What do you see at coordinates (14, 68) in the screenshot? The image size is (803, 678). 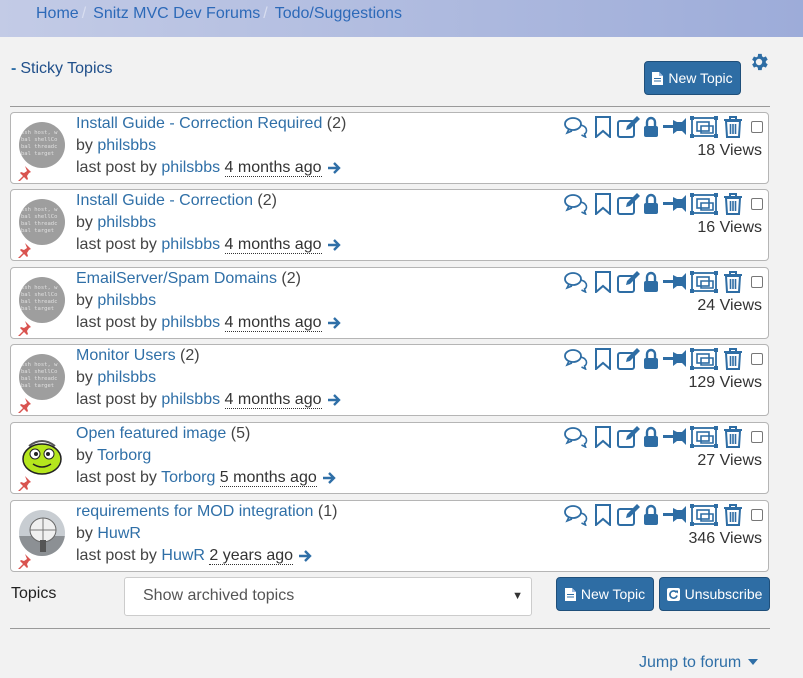 I see `collapse-icon: -` at bounding box center [14, 68].